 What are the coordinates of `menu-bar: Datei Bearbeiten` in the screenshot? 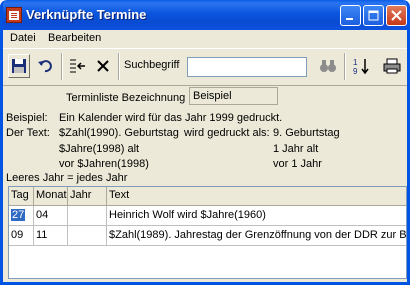 It's located at (205, 38).